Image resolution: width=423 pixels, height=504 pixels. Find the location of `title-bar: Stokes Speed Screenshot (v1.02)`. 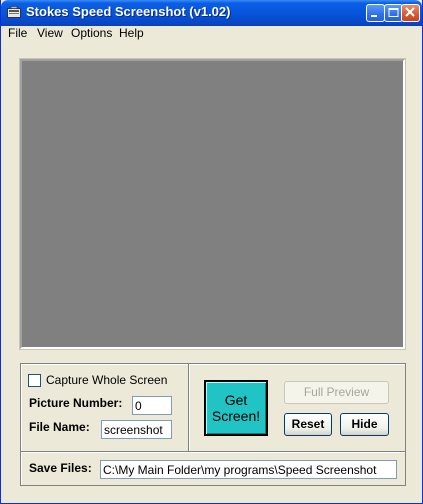

title-bar: Stokes Speed Screenshot (v1.02) is located at coordinates (211, 13).